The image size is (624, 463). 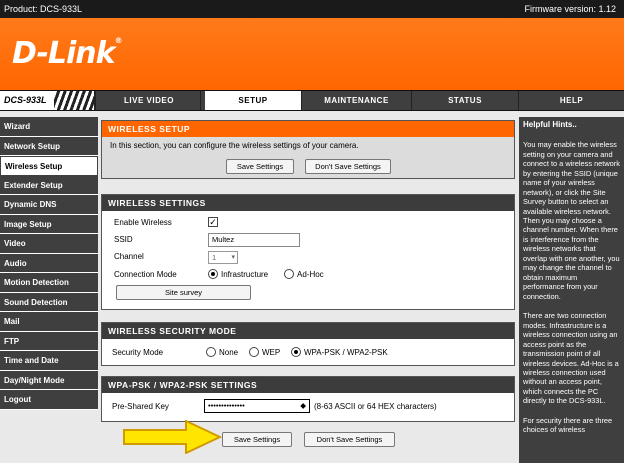 What do you see at coordinates (211, 352) in the screenshot?
I see `security-none-radio` at bounding box center [211, 352].